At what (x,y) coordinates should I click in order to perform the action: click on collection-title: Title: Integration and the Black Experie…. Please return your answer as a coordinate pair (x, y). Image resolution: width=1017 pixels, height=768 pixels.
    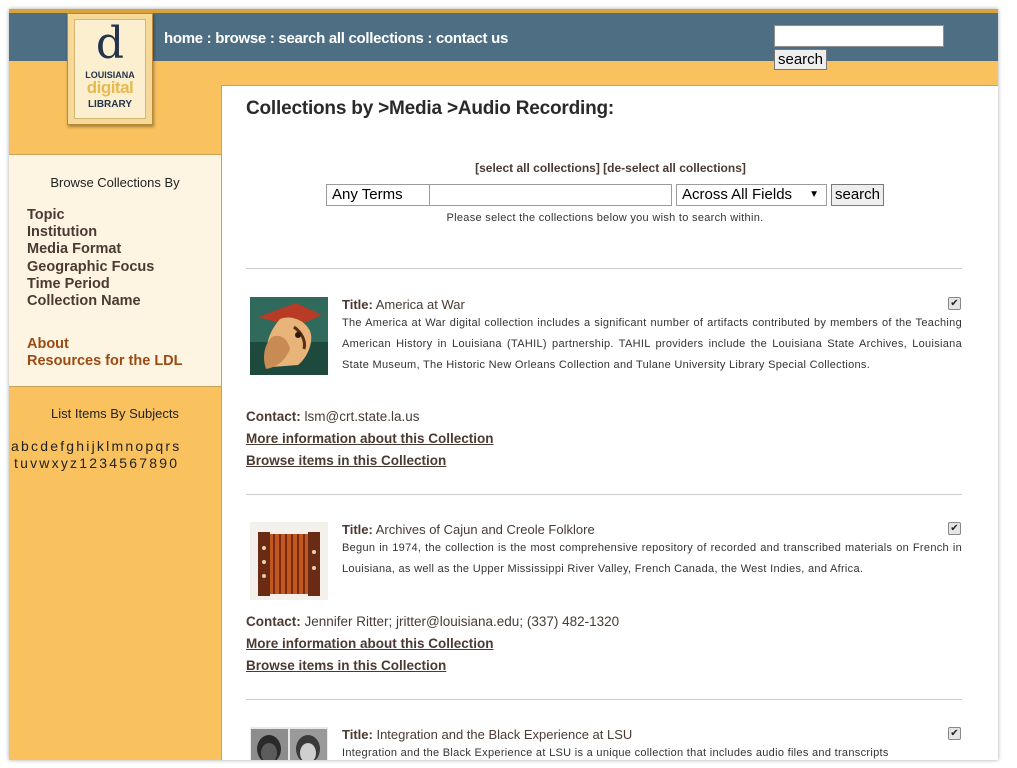
    Looking at the image, I should click on (487, 734).